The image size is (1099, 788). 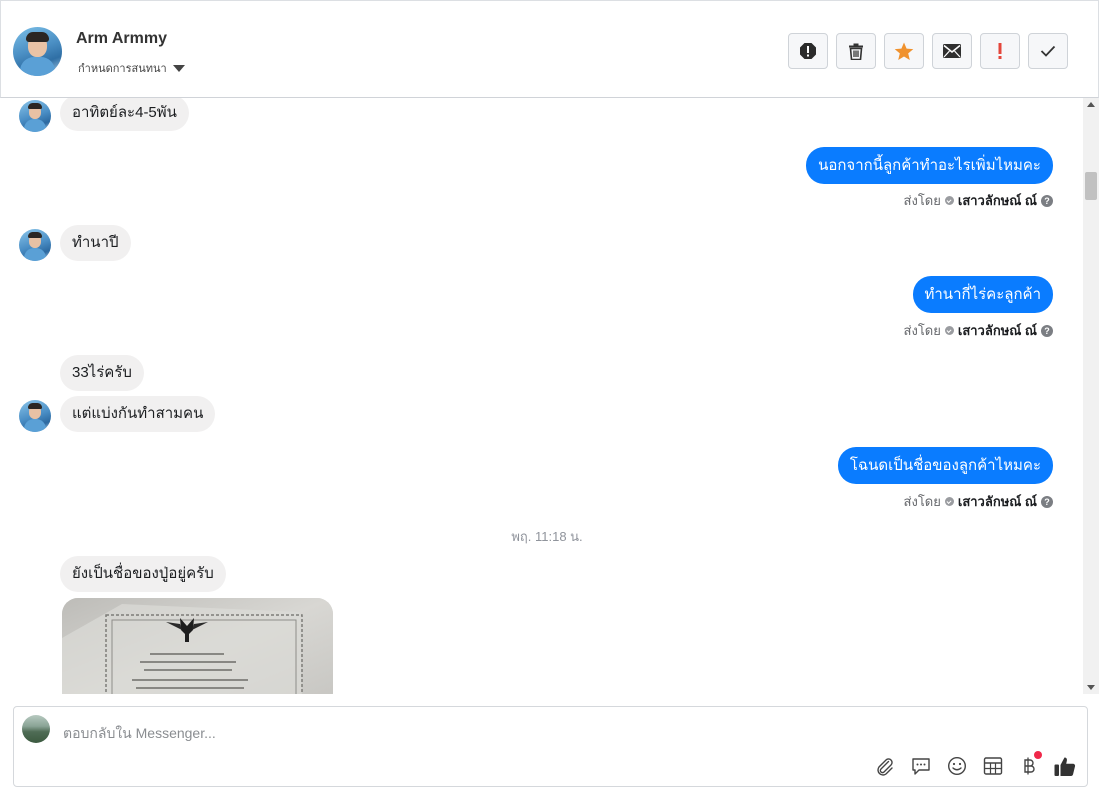 What do you see at coordinates (138, 414) in the screenshot?
I see `incoming-message: แต่แบ่งกันทำสามคน` at bounding box center [138, 414].